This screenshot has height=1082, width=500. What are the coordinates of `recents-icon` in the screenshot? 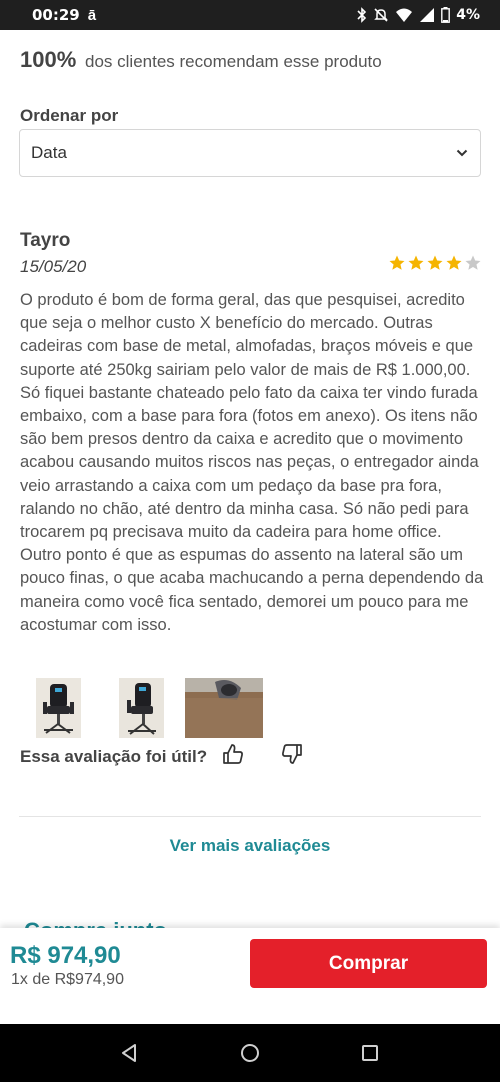 It's located at (370, 1055).